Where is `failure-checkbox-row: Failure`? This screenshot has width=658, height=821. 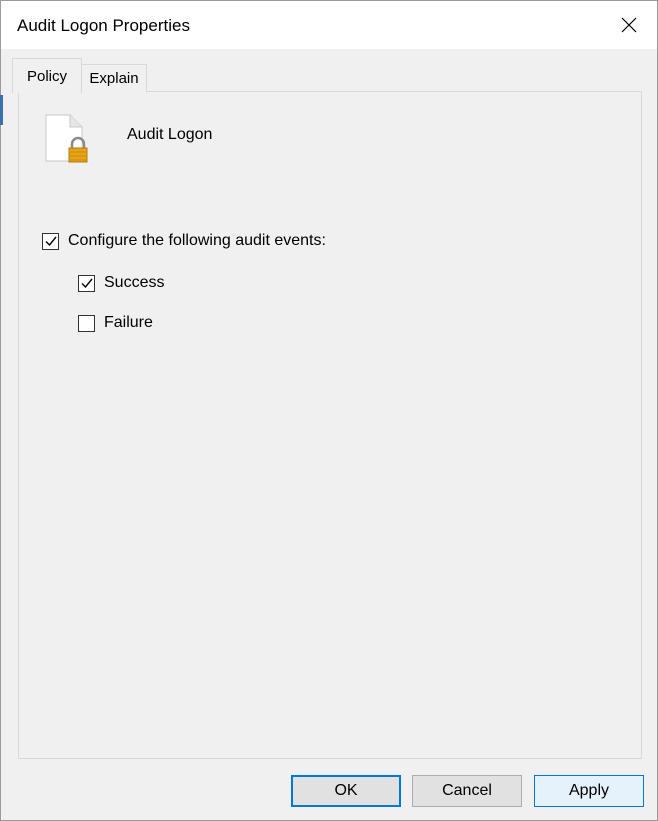 failure-checkbox-row: Failure is located at coordinates (115, 323).